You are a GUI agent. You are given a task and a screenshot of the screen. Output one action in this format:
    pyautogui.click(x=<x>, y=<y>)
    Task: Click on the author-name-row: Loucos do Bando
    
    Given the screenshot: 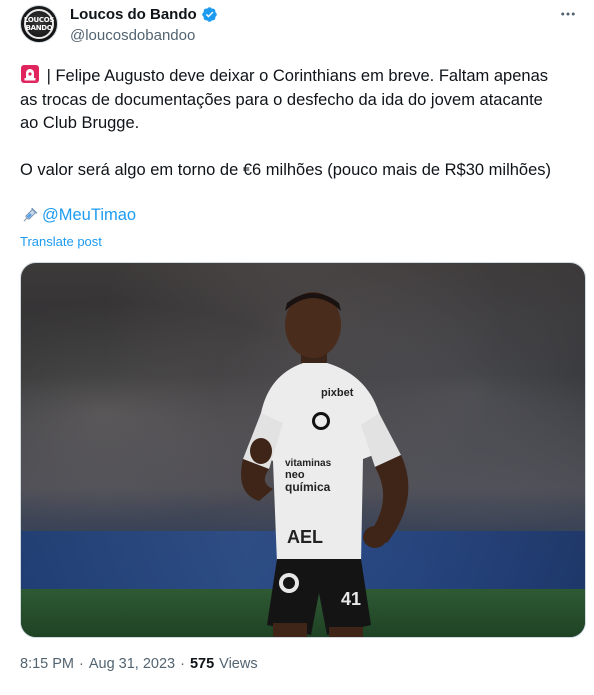 What is the action you would take?
    pyautogui.click(x=144, y=14)
    